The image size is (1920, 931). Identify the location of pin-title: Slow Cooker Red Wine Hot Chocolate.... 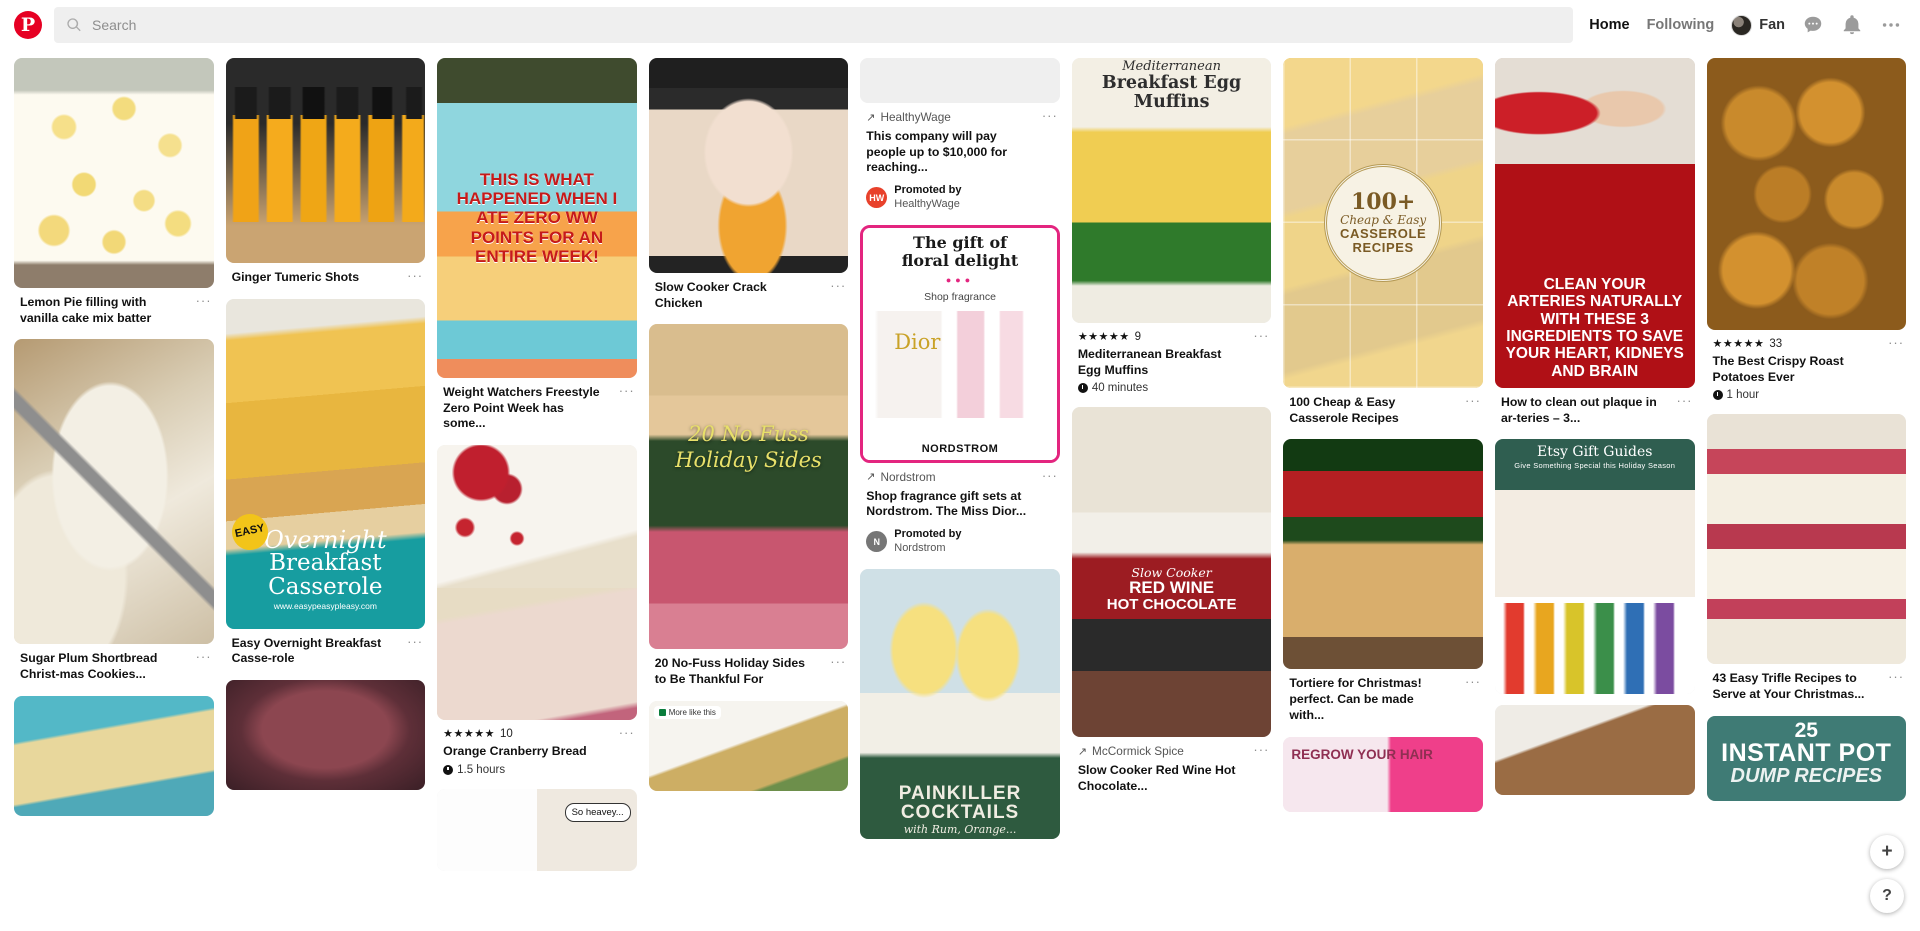
(1172, 778).